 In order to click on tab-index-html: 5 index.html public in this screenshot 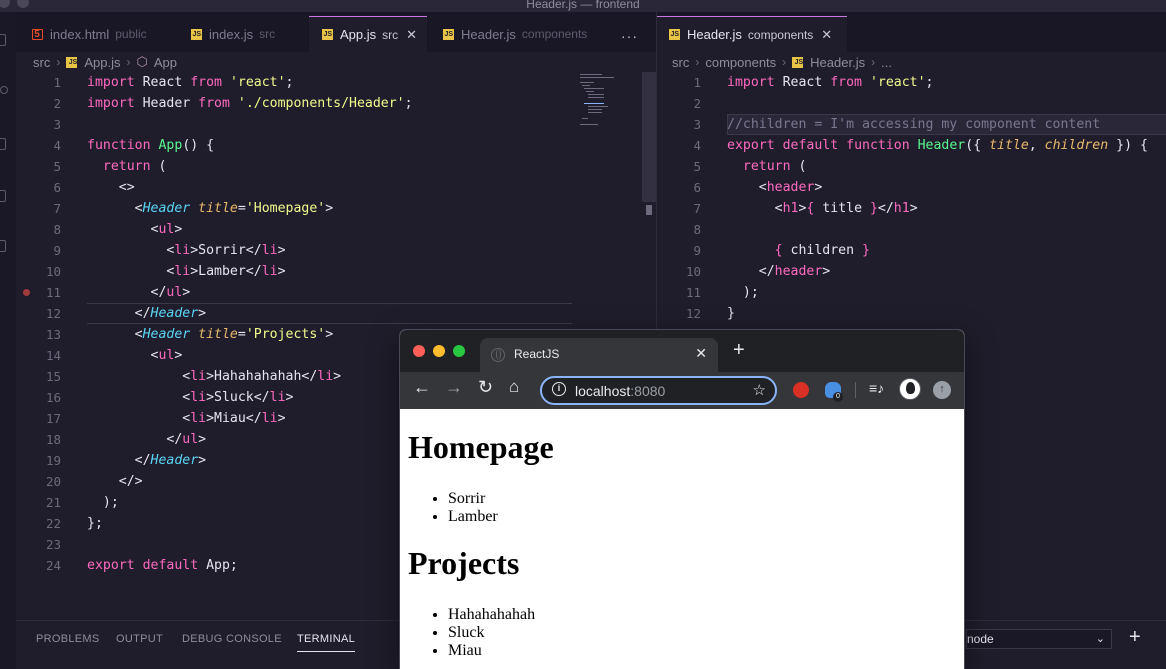, I will do `click(101, 34)`.